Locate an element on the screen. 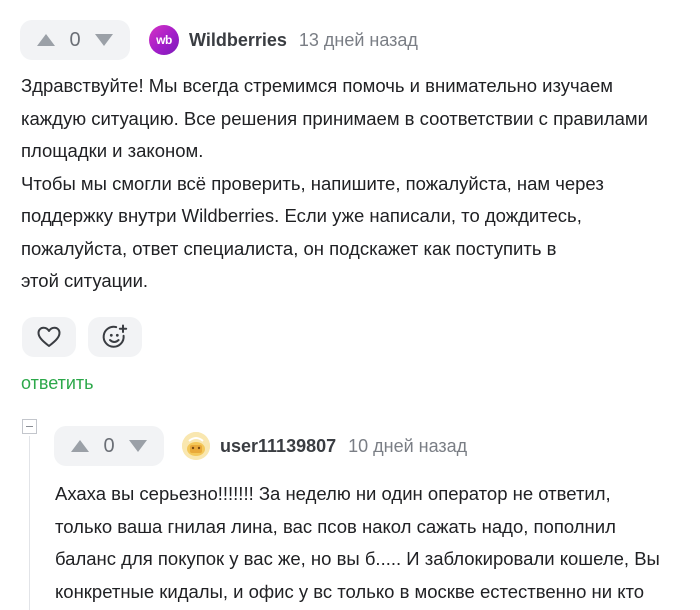 The height and width of the screenshot is (610, 700). reply-link: ответить is located at coordinates (57, 383).